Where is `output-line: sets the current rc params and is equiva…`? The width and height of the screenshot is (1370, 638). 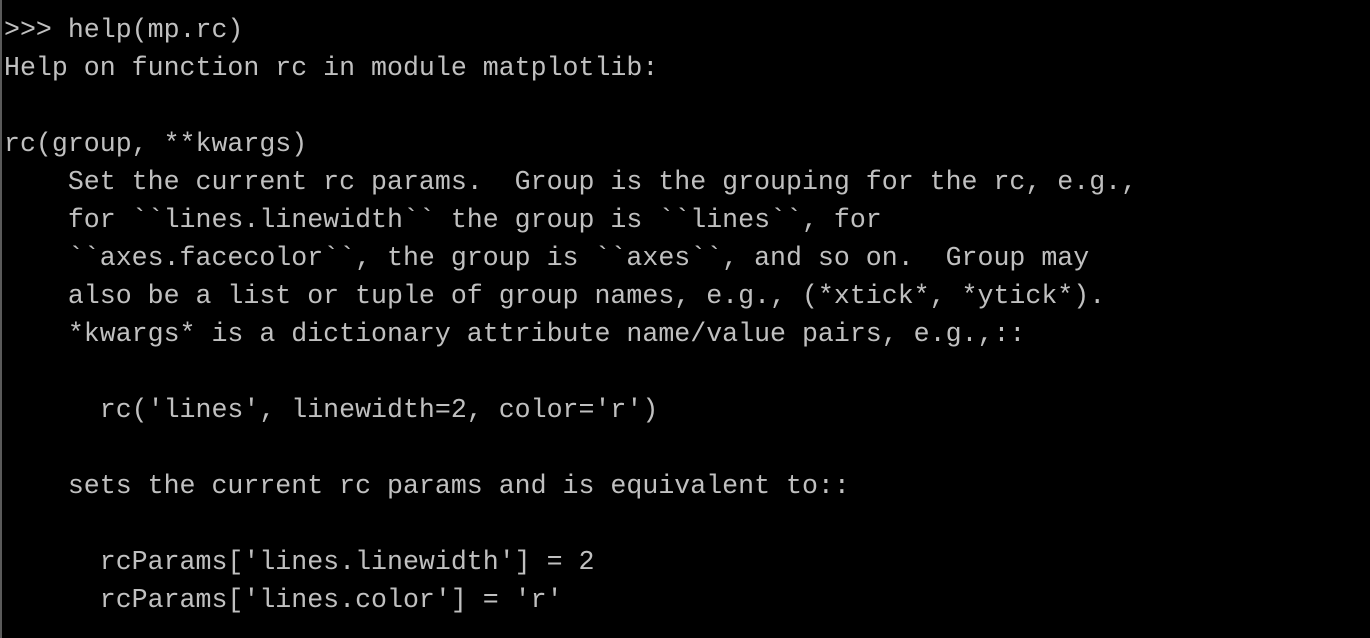
output-line: sets the current rc params and is equiva… is located at coordinates (427, 486).